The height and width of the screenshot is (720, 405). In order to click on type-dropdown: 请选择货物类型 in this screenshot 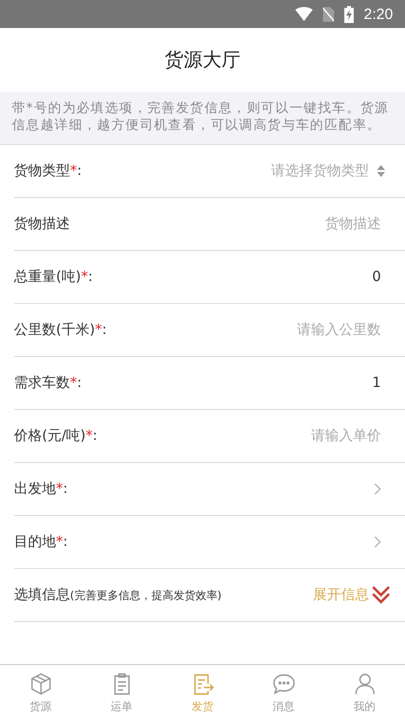, I will do `click(328, 171)`.